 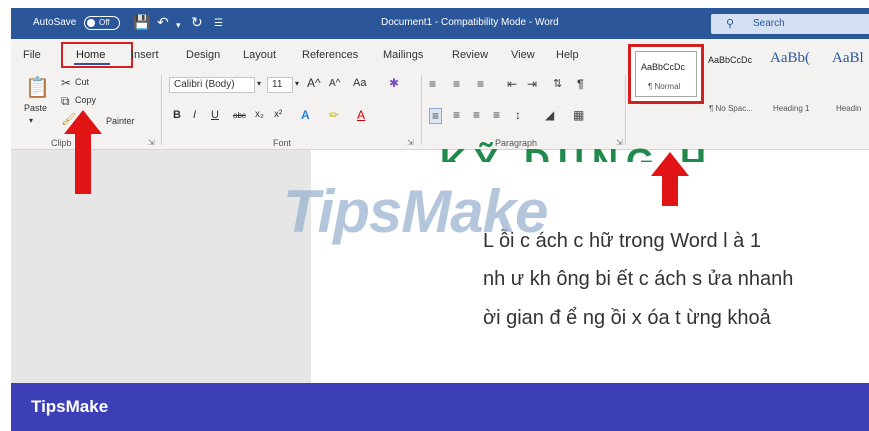 What do you see at coordinates (470, 55) in the screenshot?
I see `tab-review: Review` at bounding box center [470, 55].